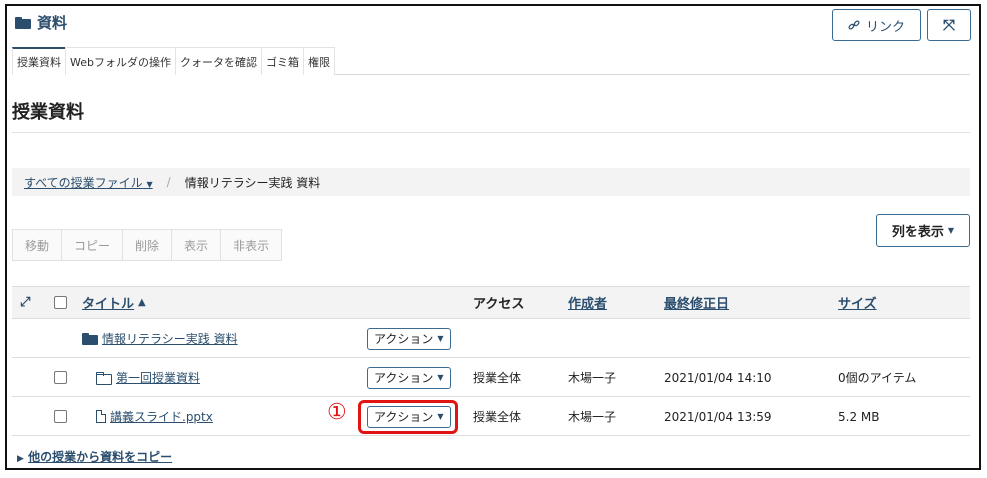 The height and width of the screenshot is (478, 987). Describe the element at coordinates (859, 416) in the screenshot. I see `row-size: 5.2 MB` at that location.